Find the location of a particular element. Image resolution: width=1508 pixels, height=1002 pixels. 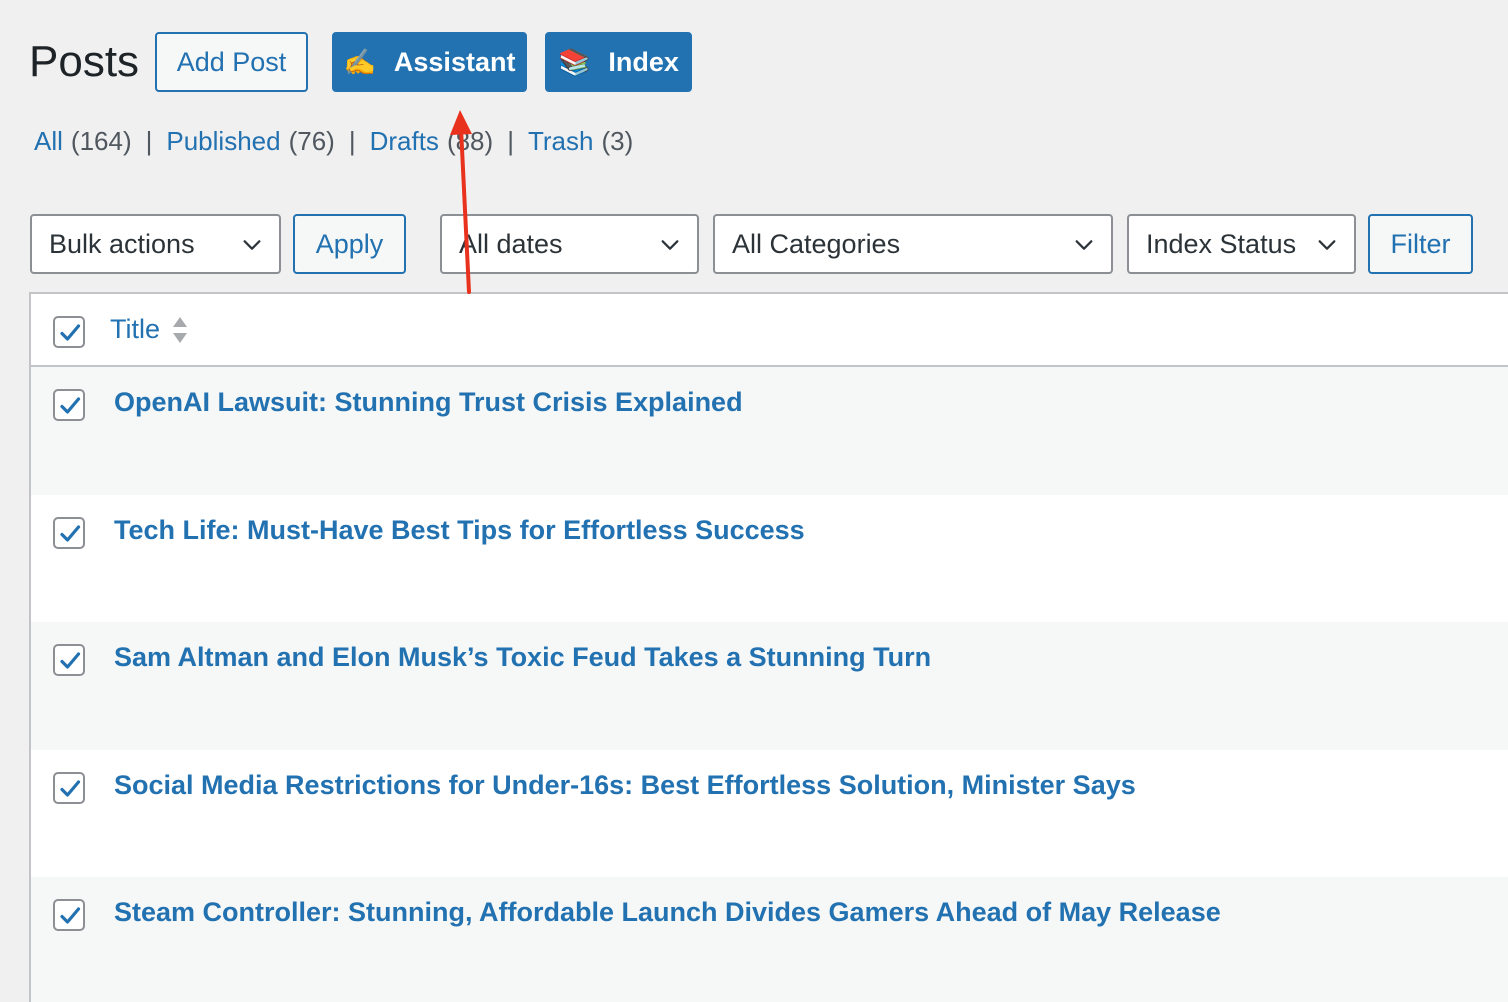

select-all-checkbox is located at coordinates (69, 332).